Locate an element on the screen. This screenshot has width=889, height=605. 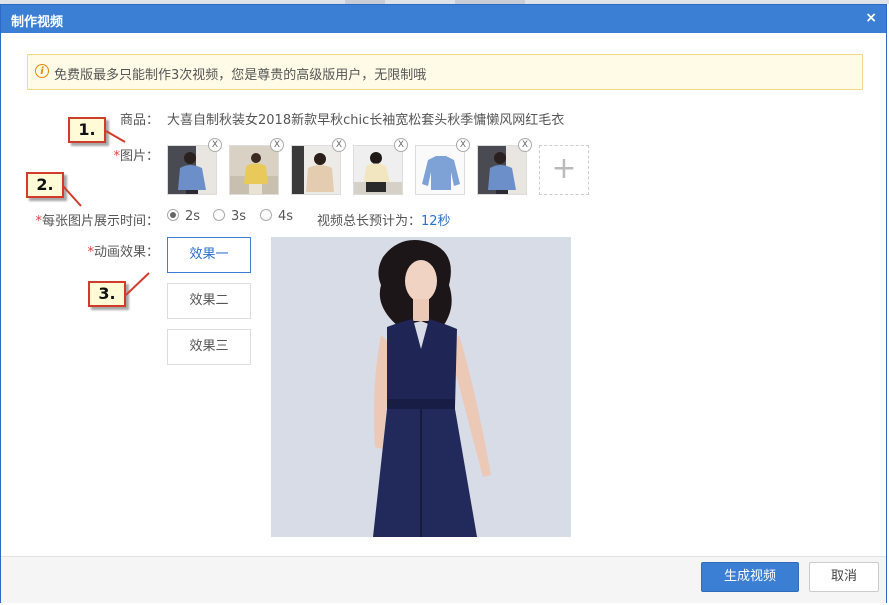
callout-arrows is located at coordinates (106, 213).